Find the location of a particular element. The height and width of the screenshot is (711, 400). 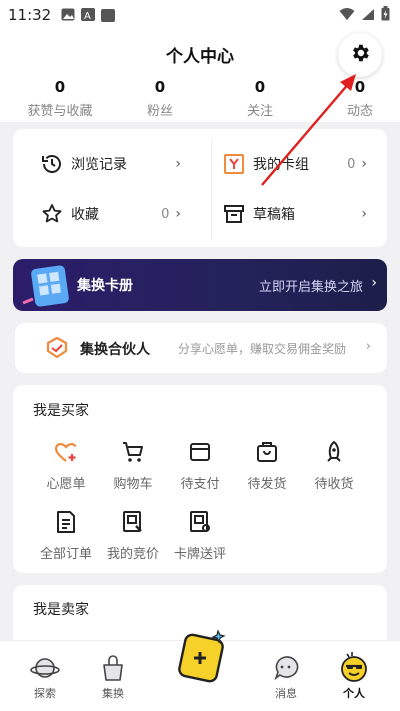

my-groups-count: 0 is located at coordinates (351, 164).